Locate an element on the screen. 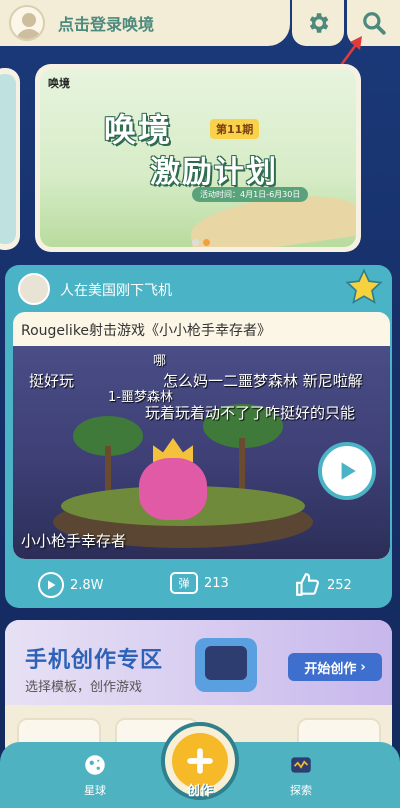 The image size is (400, 808). banner-date: 活动时间：4月1日-6月30日 is located at coordinates (250, 194).